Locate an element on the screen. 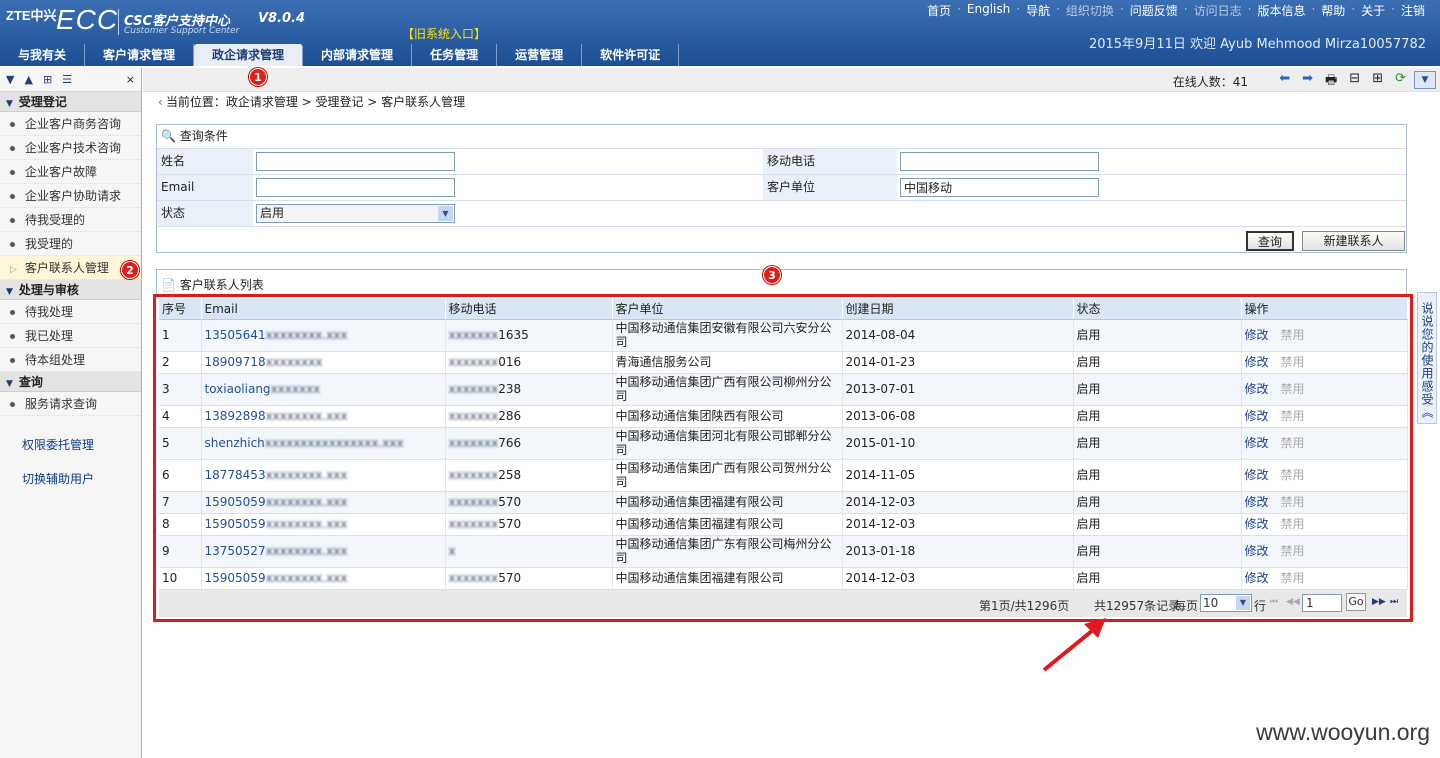  sidebar-item-pending-accept: 待我受理的 is located at coordinates (70, 220).